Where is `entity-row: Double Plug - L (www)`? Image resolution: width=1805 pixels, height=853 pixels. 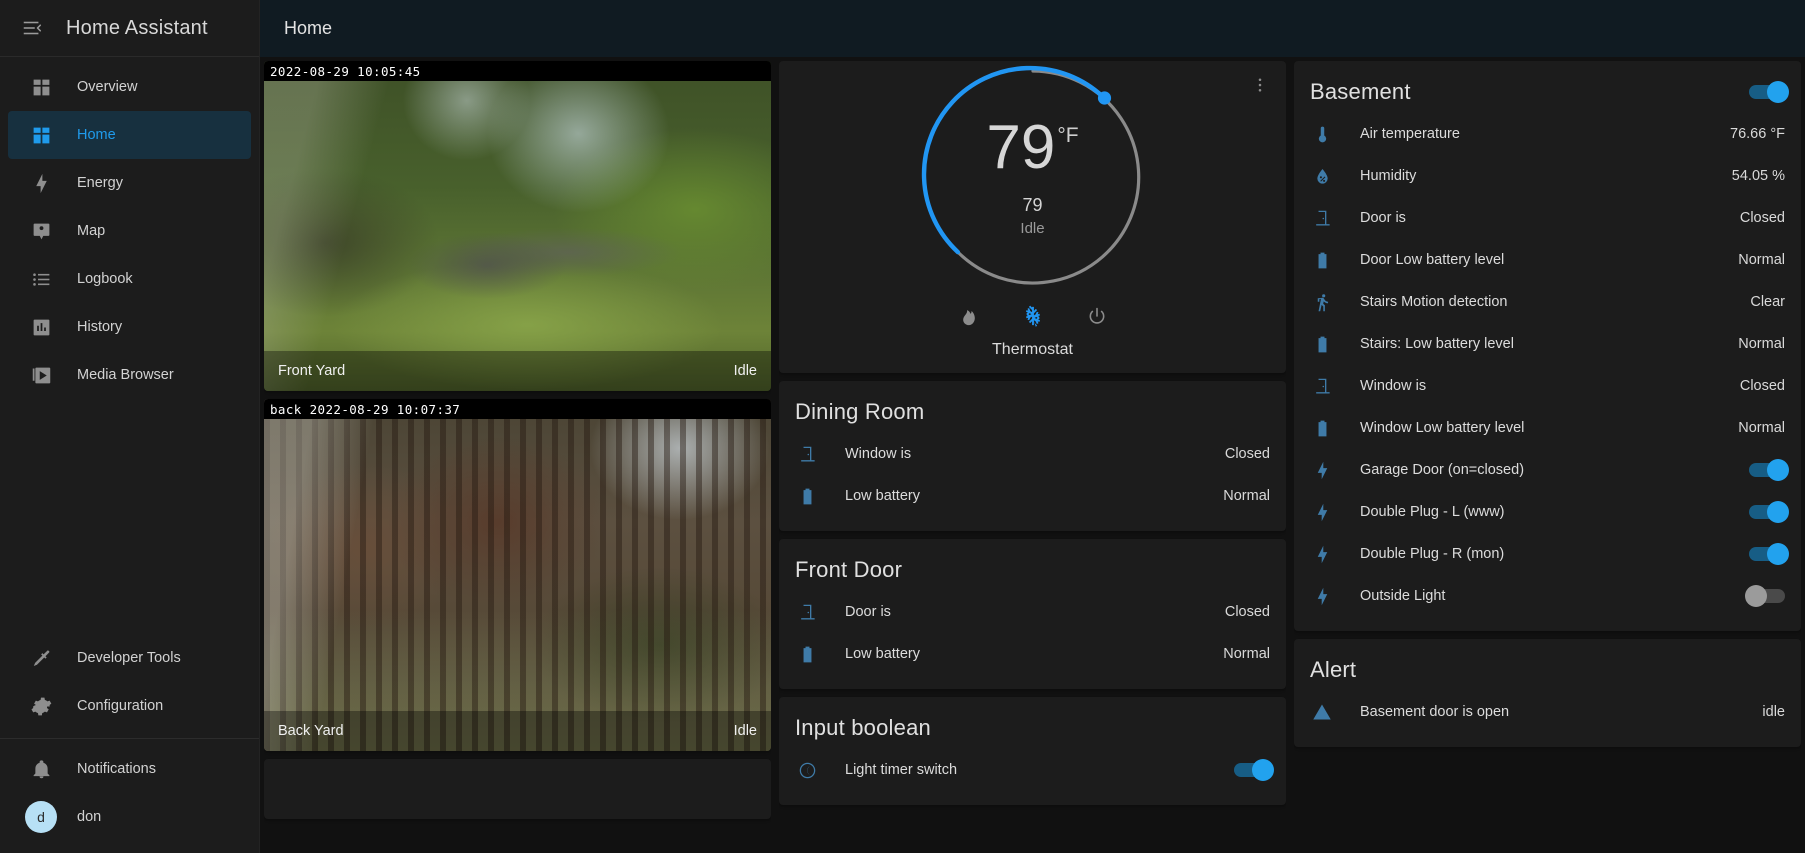
entity-row: Double Plug - L (www) is located at coordinates (1549, 512).